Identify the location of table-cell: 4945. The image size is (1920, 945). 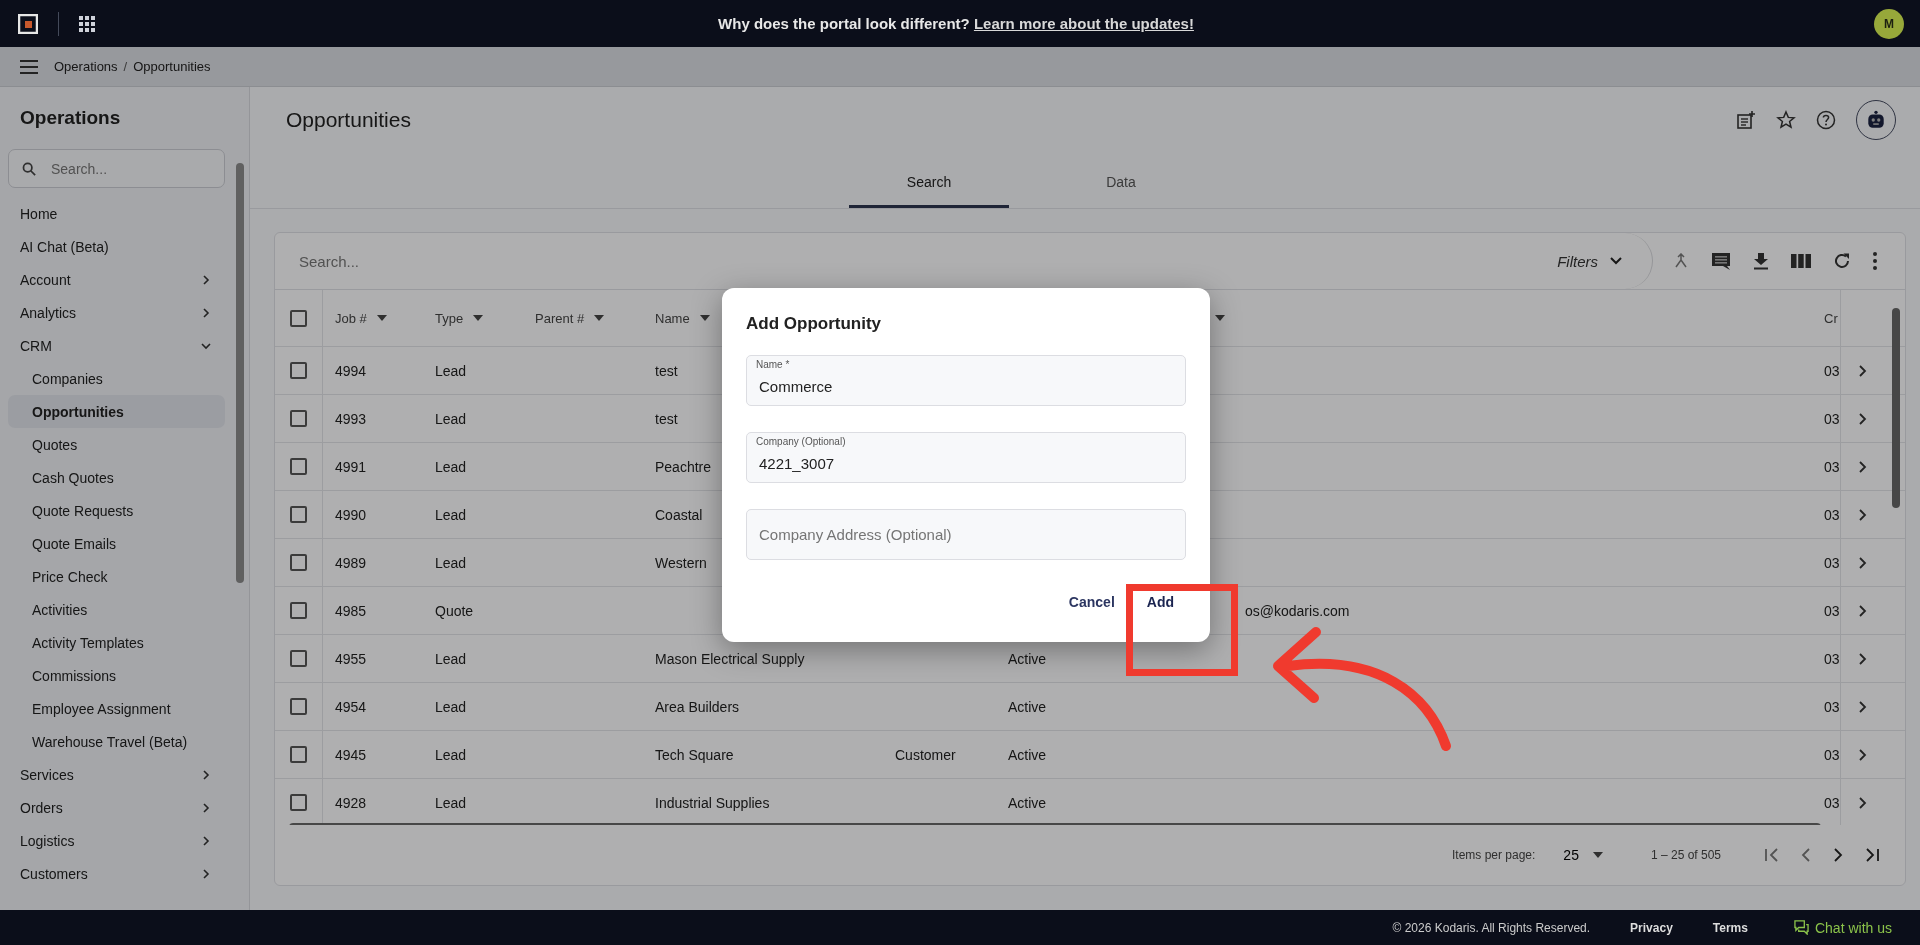
(351, 754).